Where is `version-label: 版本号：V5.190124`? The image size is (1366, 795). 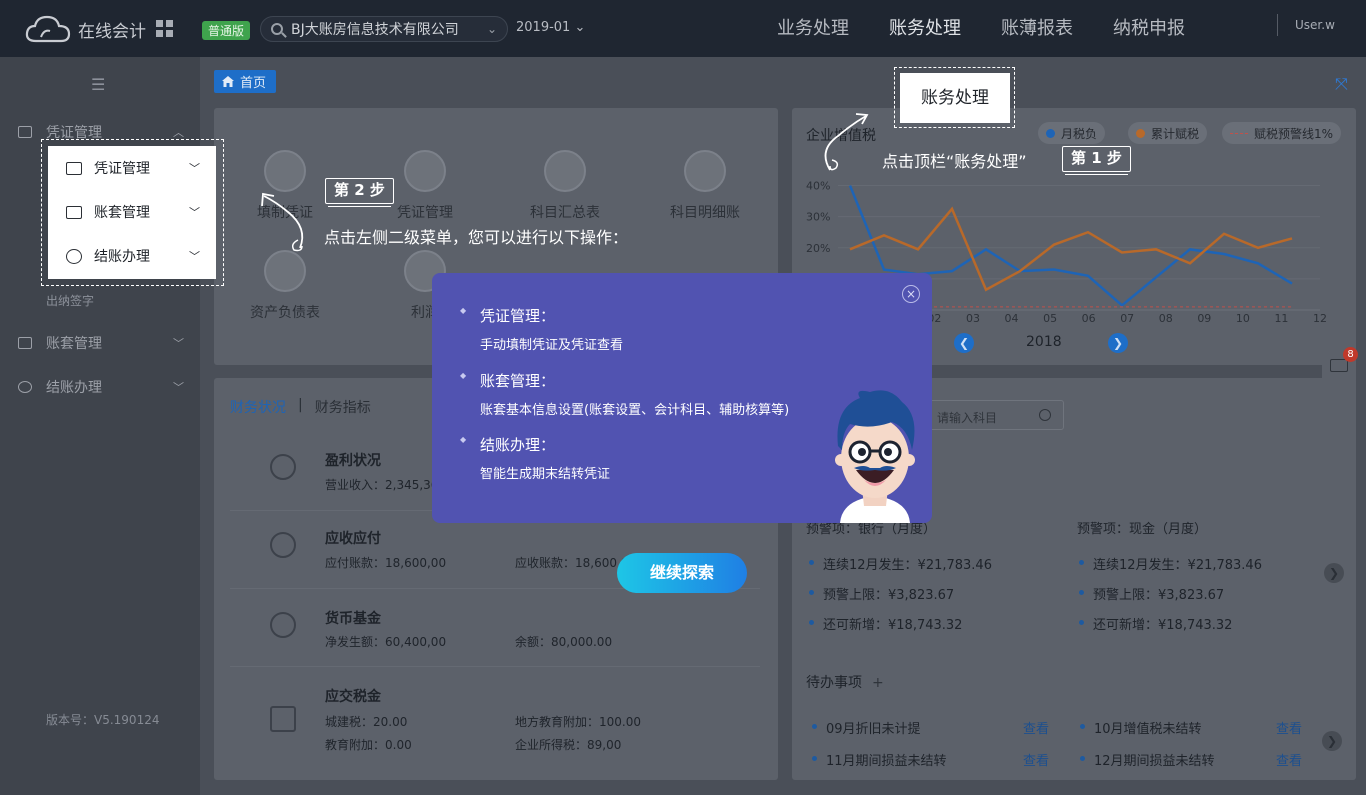
version-label: 版本号：V5.190124 is located at coordinates (103, 720).